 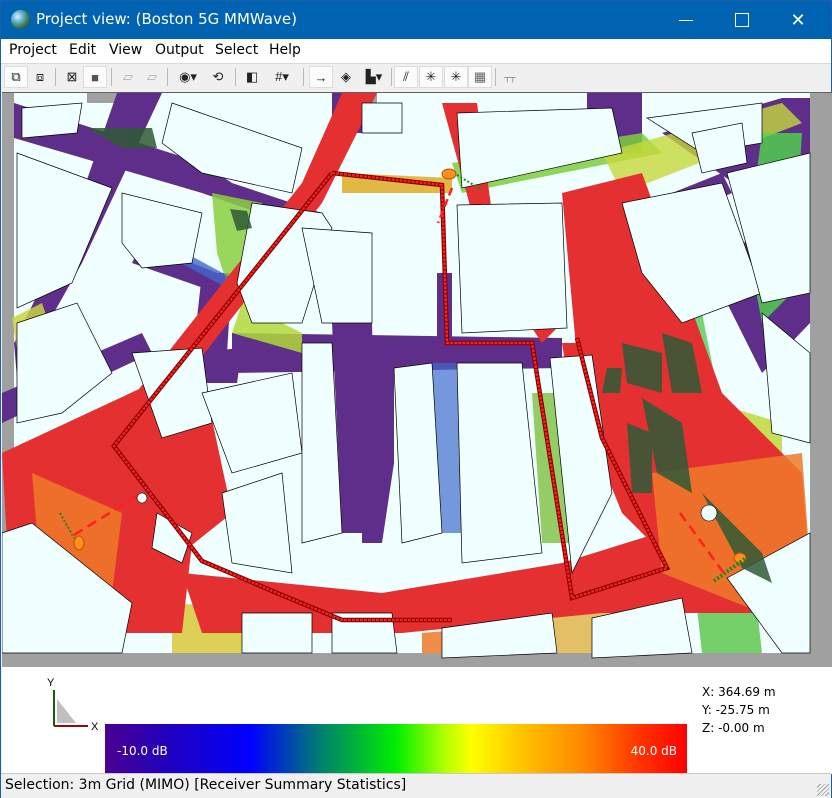 I want to click on multi-view-icon: ⧈, so click(x=40, y=76).